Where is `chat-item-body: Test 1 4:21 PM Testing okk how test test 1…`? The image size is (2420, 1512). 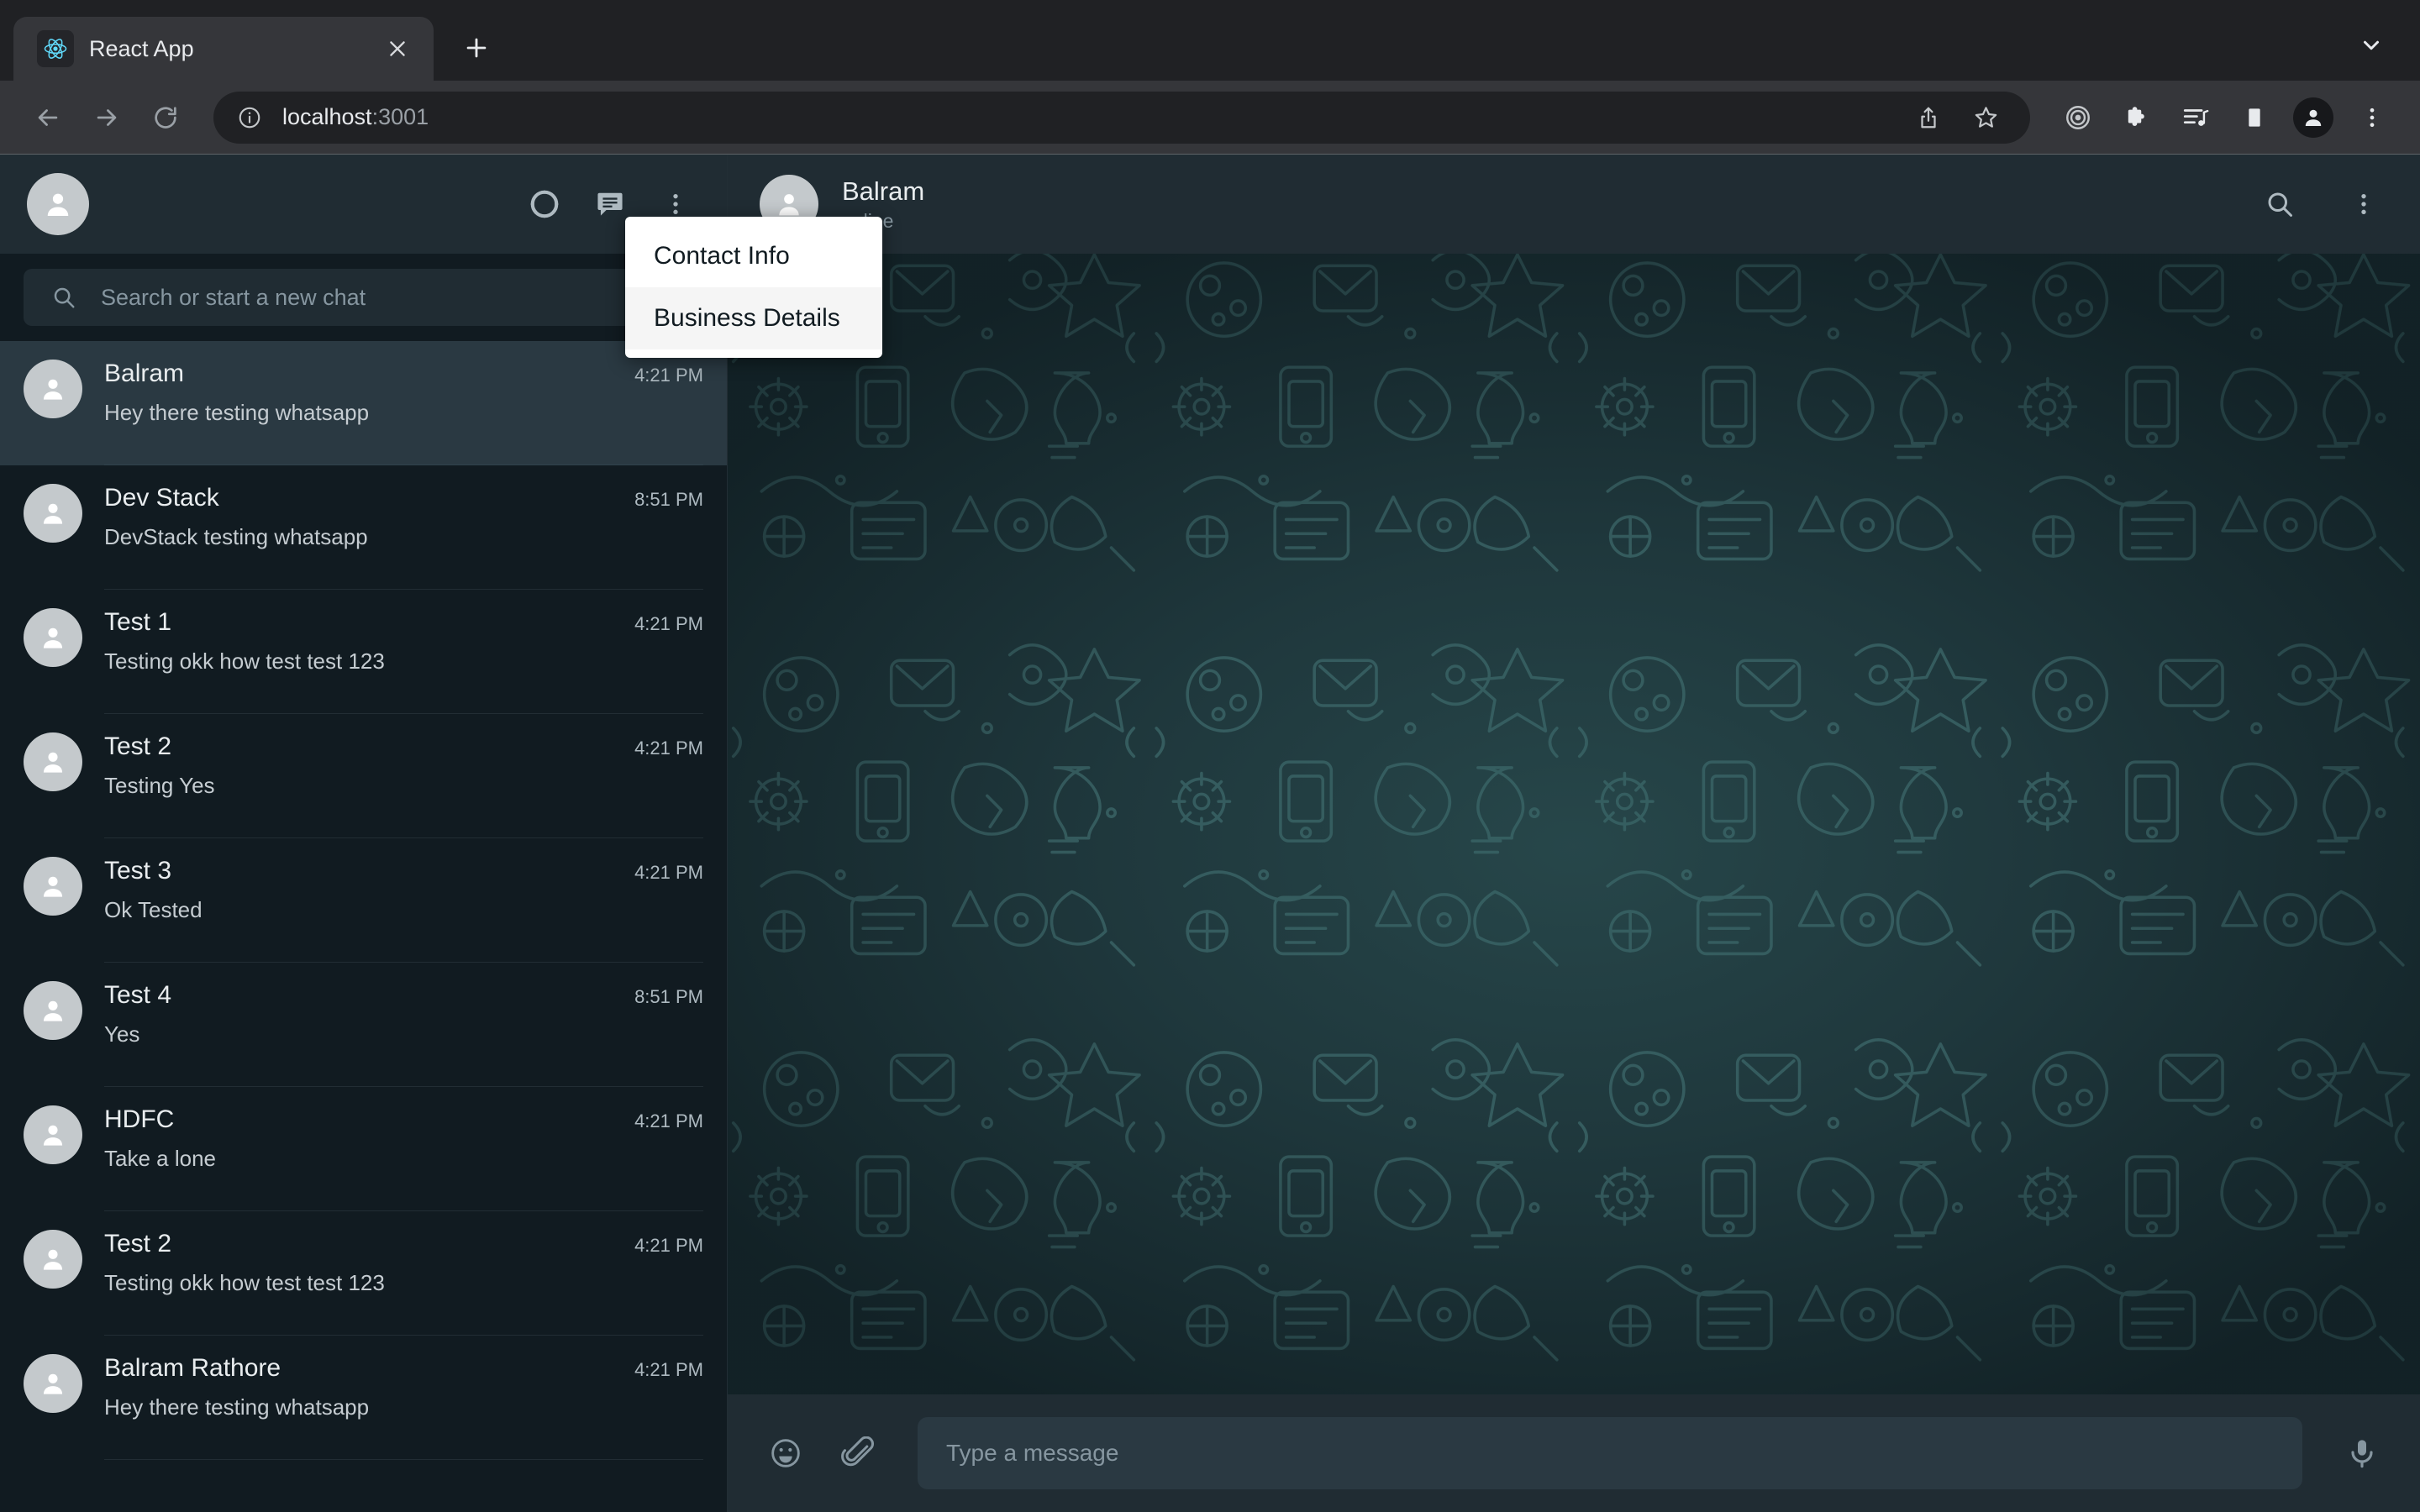 chat-item-body: Test 1 4:21 PM Testing okk how test test 1… is located at coordinates (404, 661).